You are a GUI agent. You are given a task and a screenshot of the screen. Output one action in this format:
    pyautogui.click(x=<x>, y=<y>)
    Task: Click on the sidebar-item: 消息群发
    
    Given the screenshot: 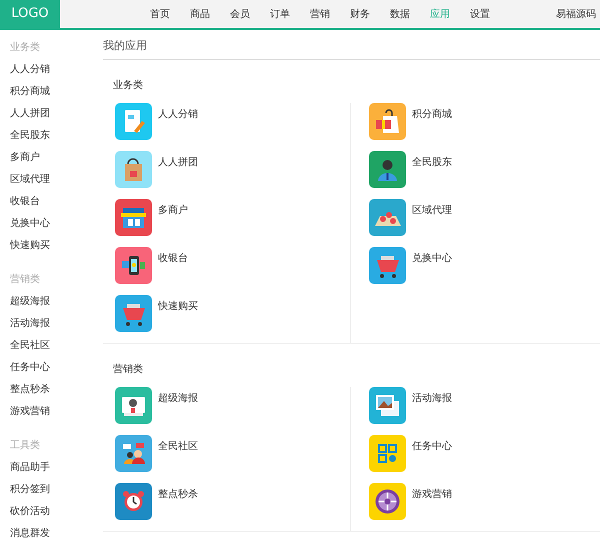 What is the action you would take?
    pyautogui.click(x=52, y=534)
    